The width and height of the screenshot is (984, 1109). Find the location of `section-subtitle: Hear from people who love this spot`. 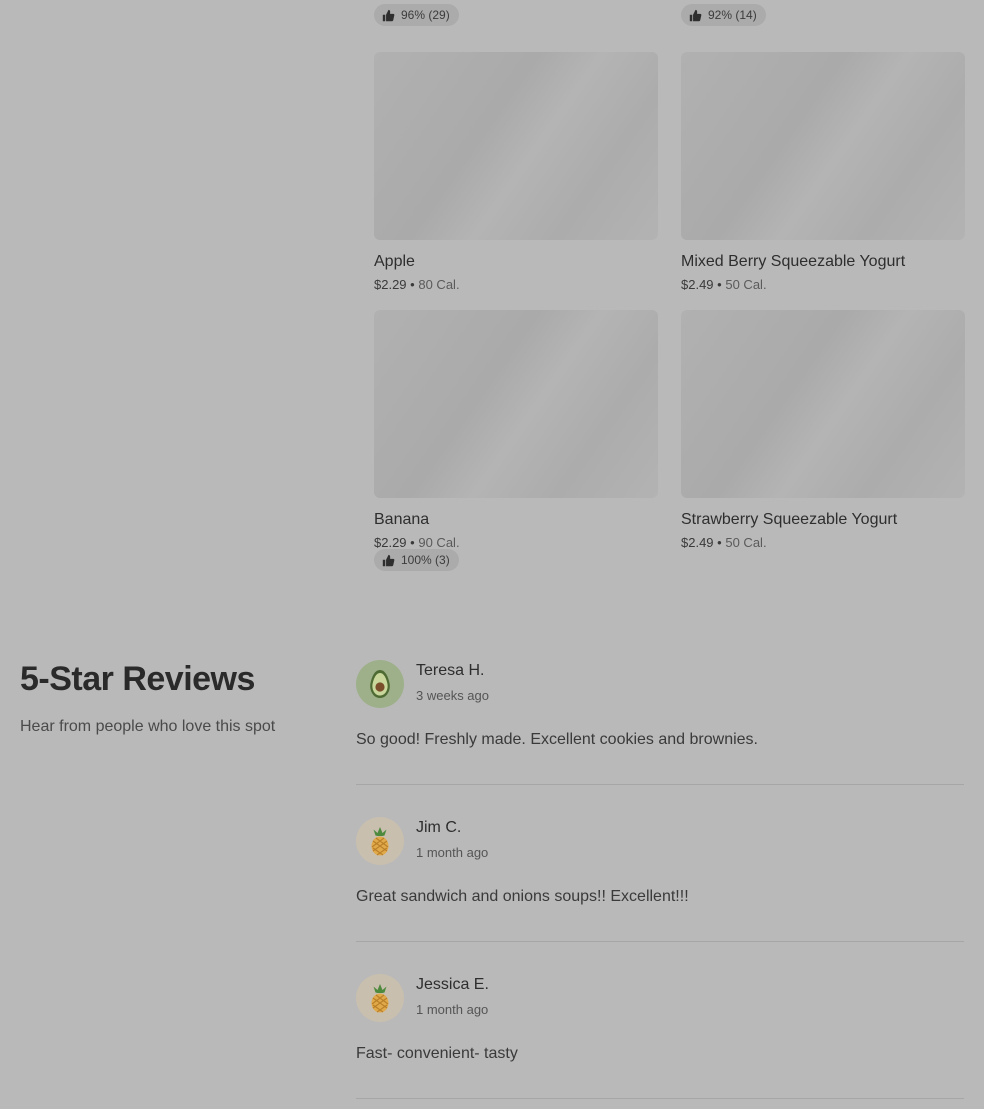

section-subtitle: Hear from people who love this spot is located at coordinates (148, 726).